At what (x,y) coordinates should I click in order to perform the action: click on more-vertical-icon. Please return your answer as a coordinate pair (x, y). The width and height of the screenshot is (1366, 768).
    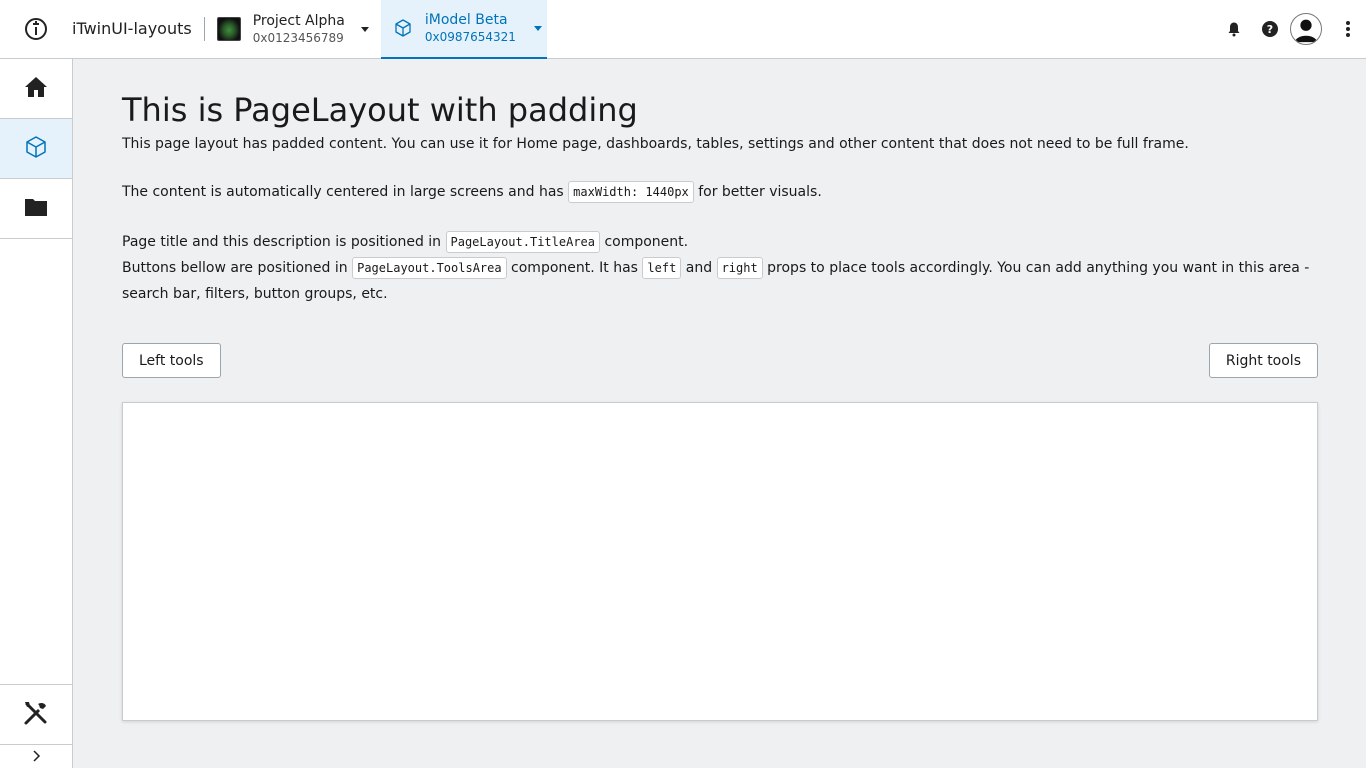
    Looking at the image, I should click on (1348, 29).